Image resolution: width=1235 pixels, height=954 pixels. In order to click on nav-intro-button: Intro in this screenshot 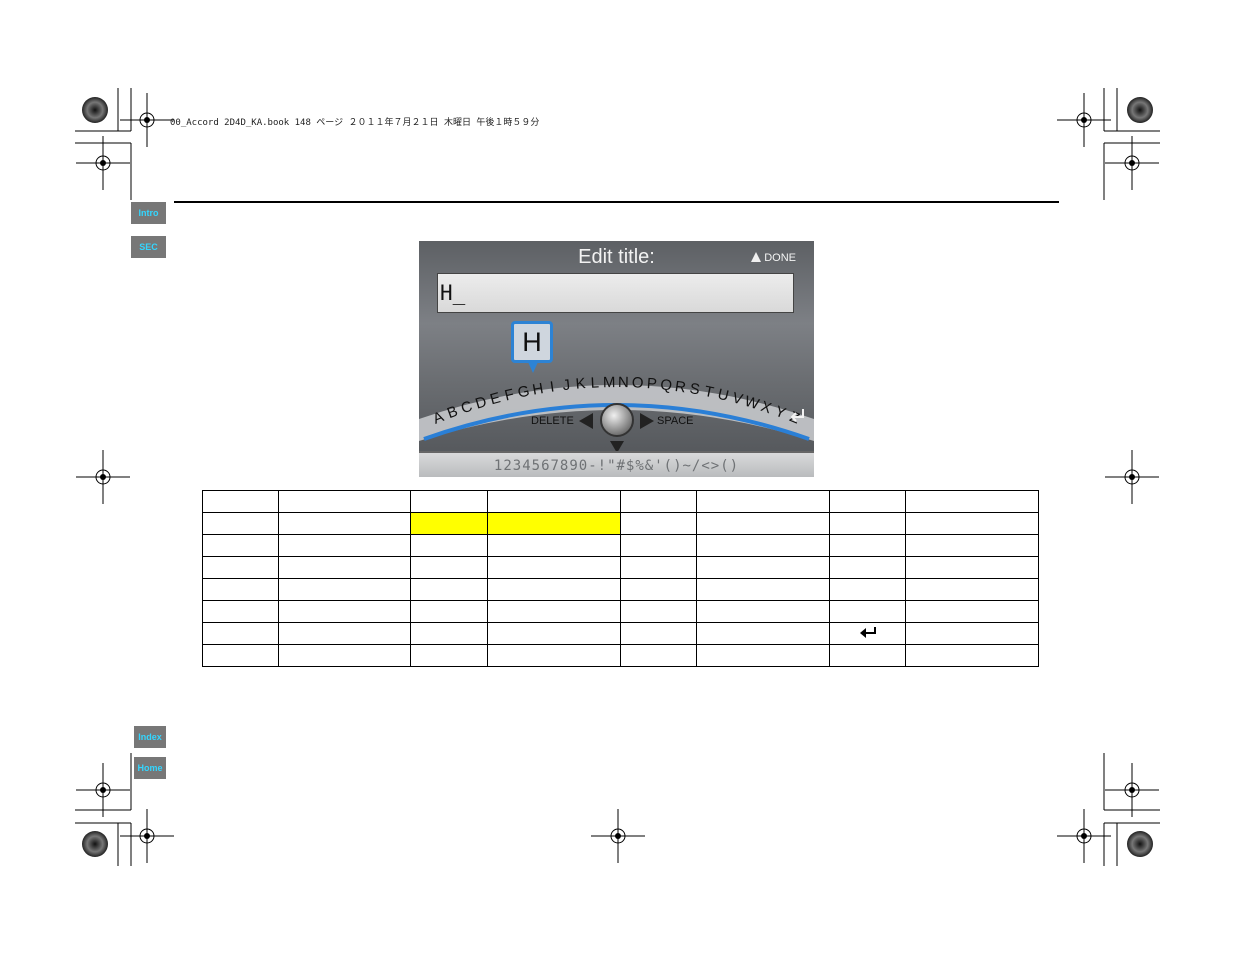, I will do `click(148, 213)`.